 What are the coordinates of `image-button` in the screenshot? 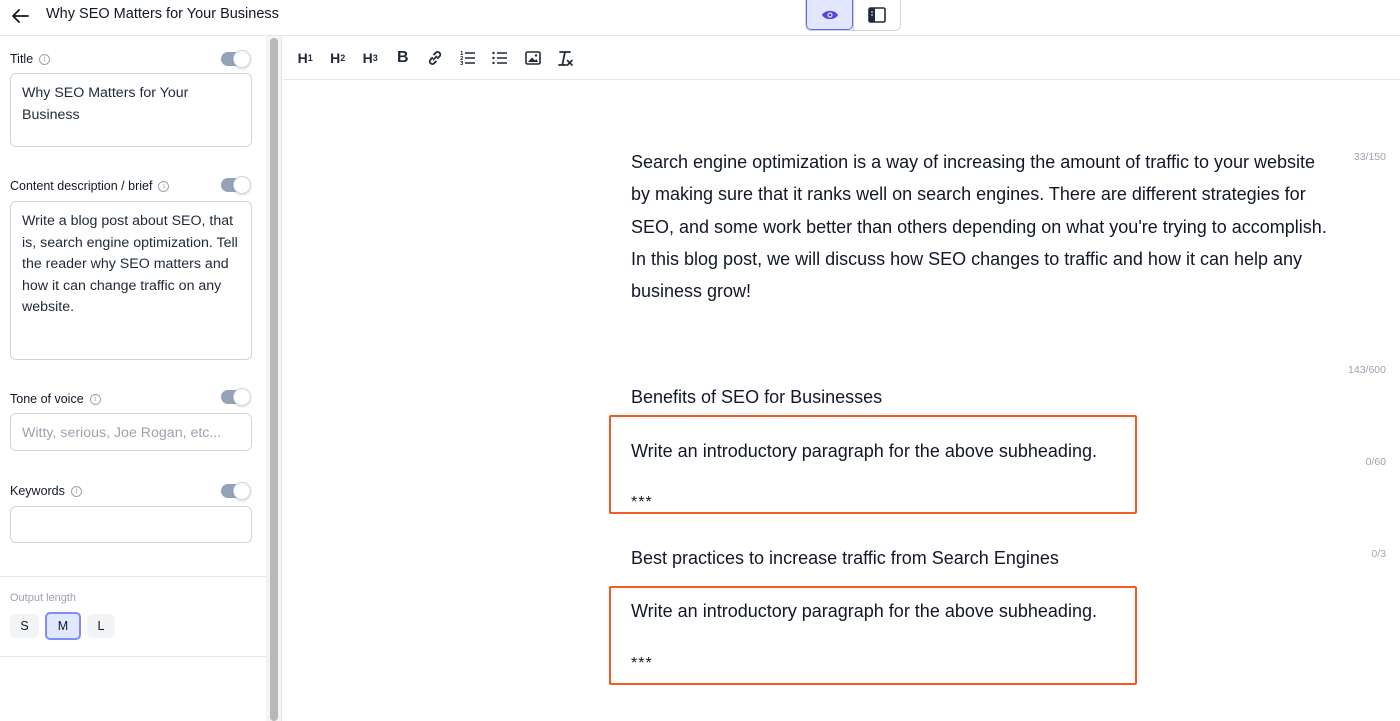 It's located at (533, 58).